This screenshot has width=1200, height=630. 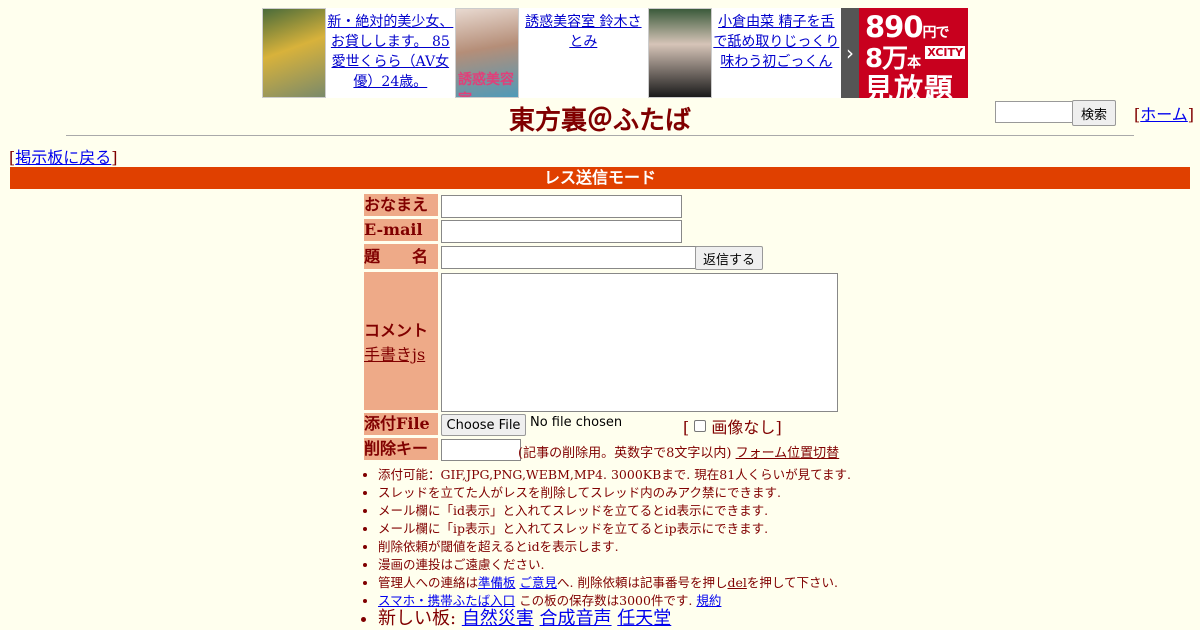 What do you see at coordinates (401, 205) in the screenshot?
I see `name-label: おなまえ` at bounding box center [401, 205].